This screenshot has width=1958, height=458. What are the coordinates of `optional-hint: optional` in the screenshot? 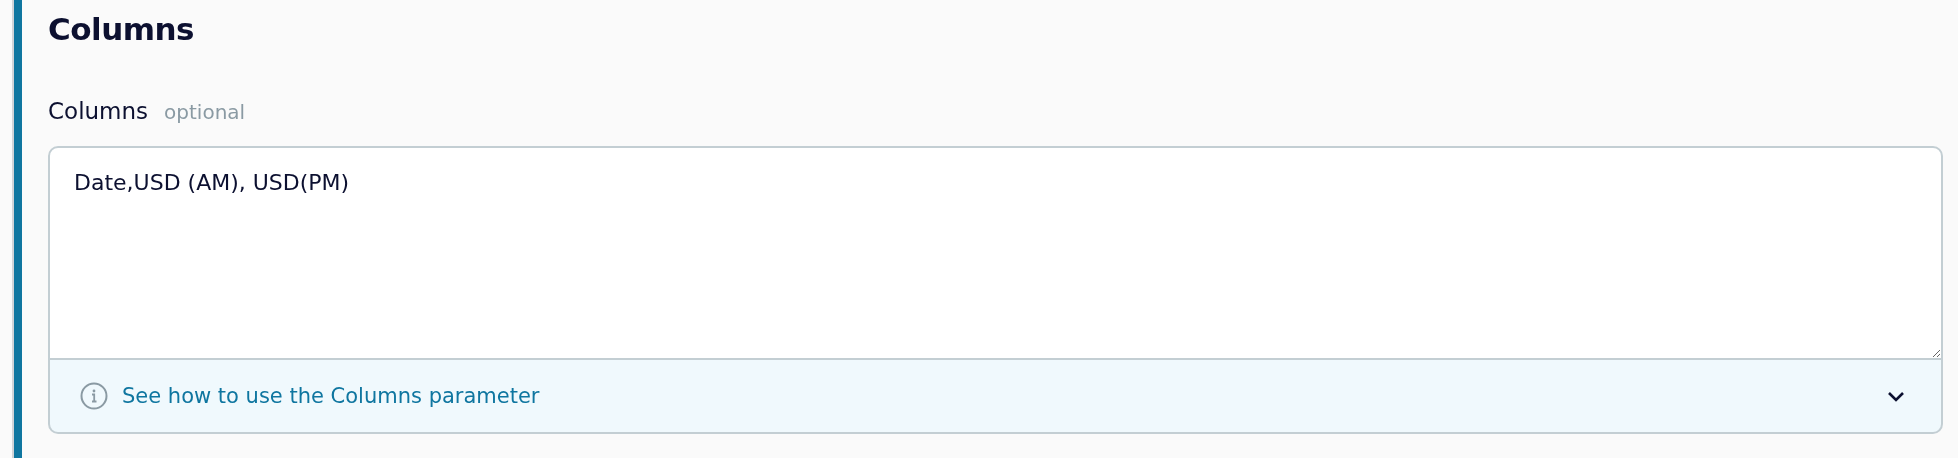 It's located at (205, 112).